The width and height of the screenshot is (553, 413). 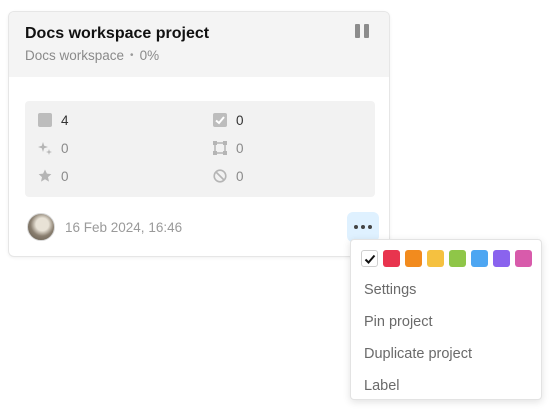 What do you see at coordinates (446, 258) in the screenshot?
I see `color-swatches` at bounding box center [446, 258].